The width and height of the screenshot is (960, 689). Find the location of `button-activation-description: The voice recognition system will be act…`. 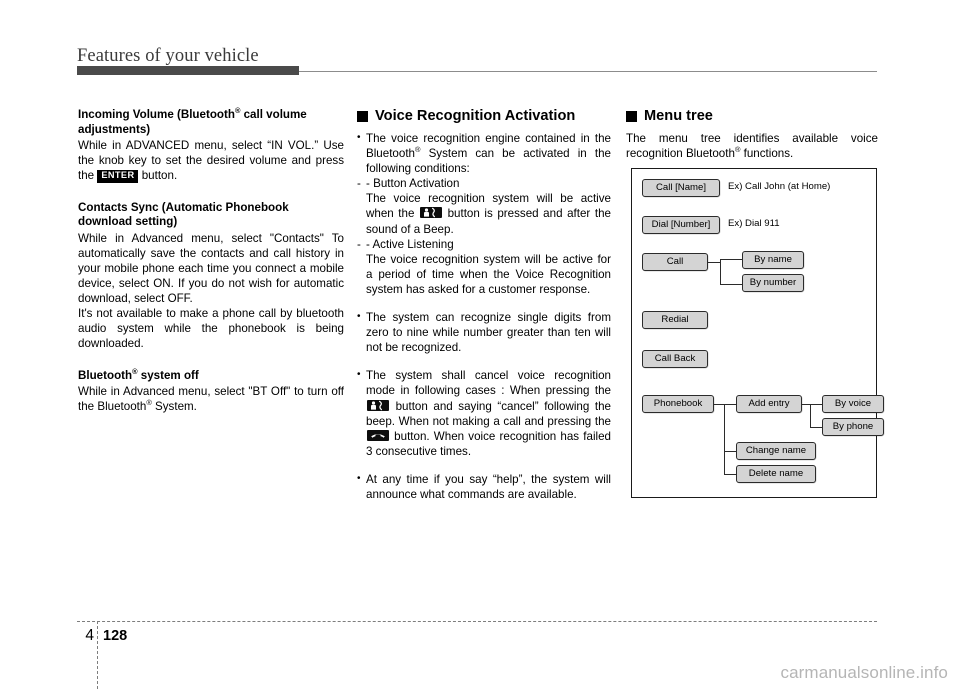

button-activation-description: The voice recognition system will be act… is located at coordinates (484, 213).